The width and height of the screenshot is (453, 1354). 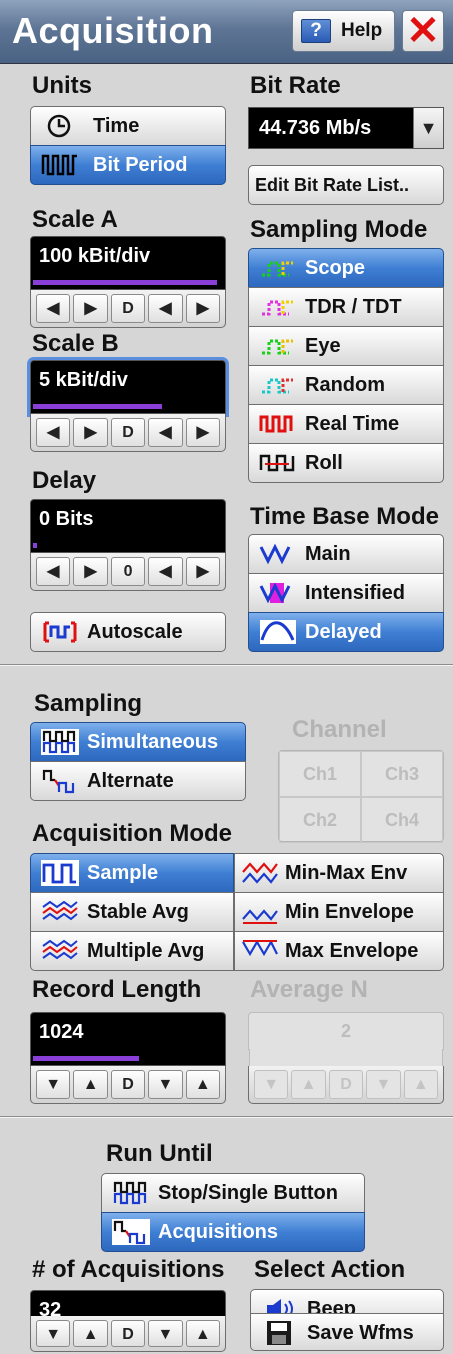 I want to click on acq-min-max-env-button: Min-Max Env, so click(x=339, y=873).